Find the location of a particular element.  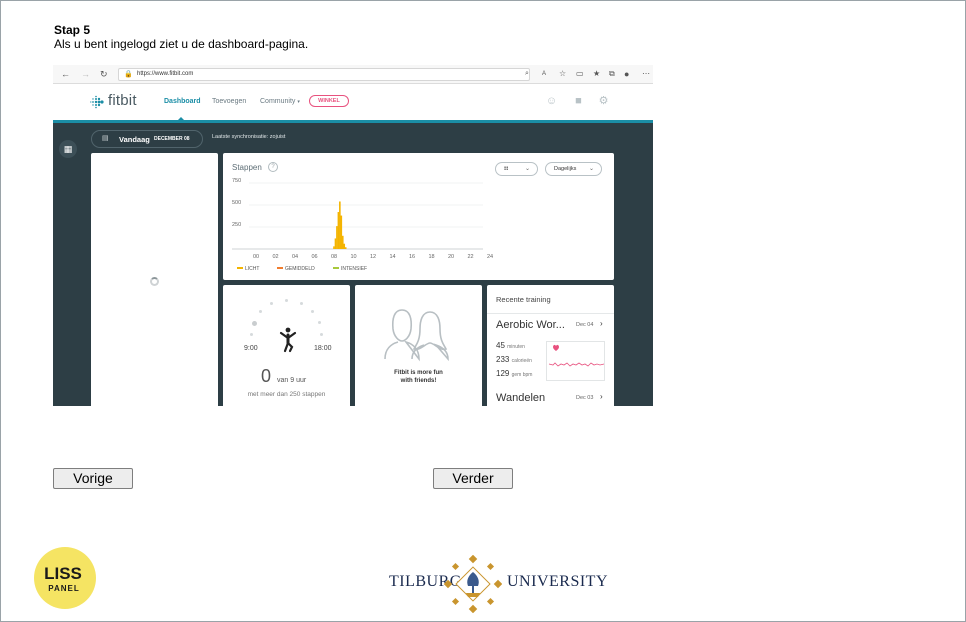

x-tick-label: 14 is located at coordinates (392, 257).